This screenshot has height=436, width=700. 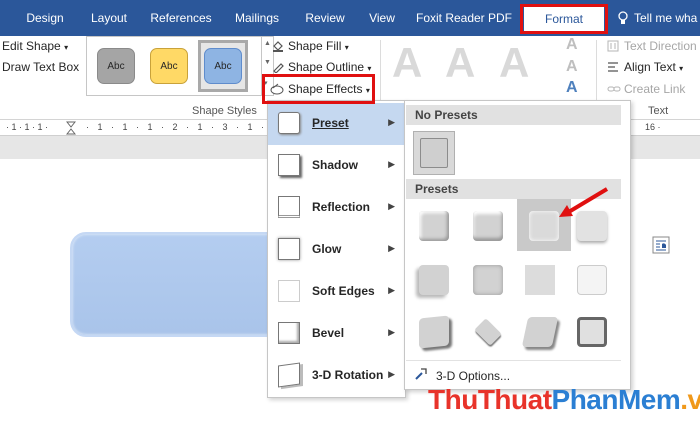 I want to click on menu-item-label: Reflection, so click(x=341, y=207).